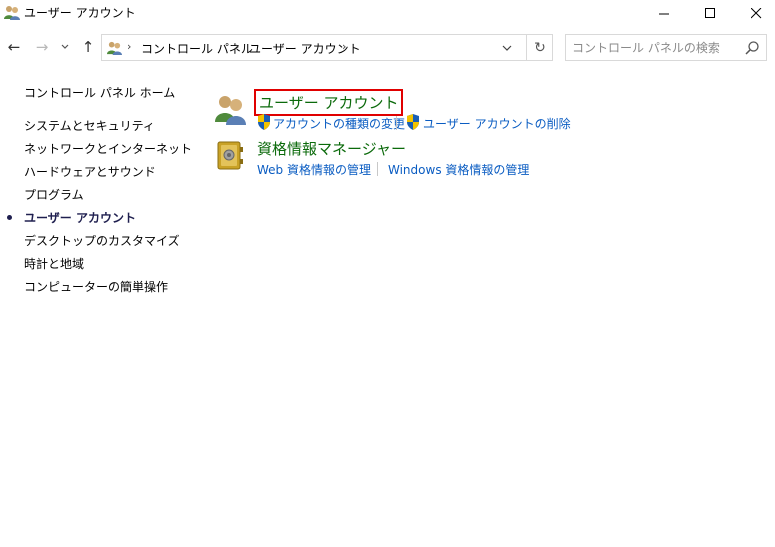 This screenshot has height=547, width=775. I want to click on refresh-icon: ↻, so click(540, 47).